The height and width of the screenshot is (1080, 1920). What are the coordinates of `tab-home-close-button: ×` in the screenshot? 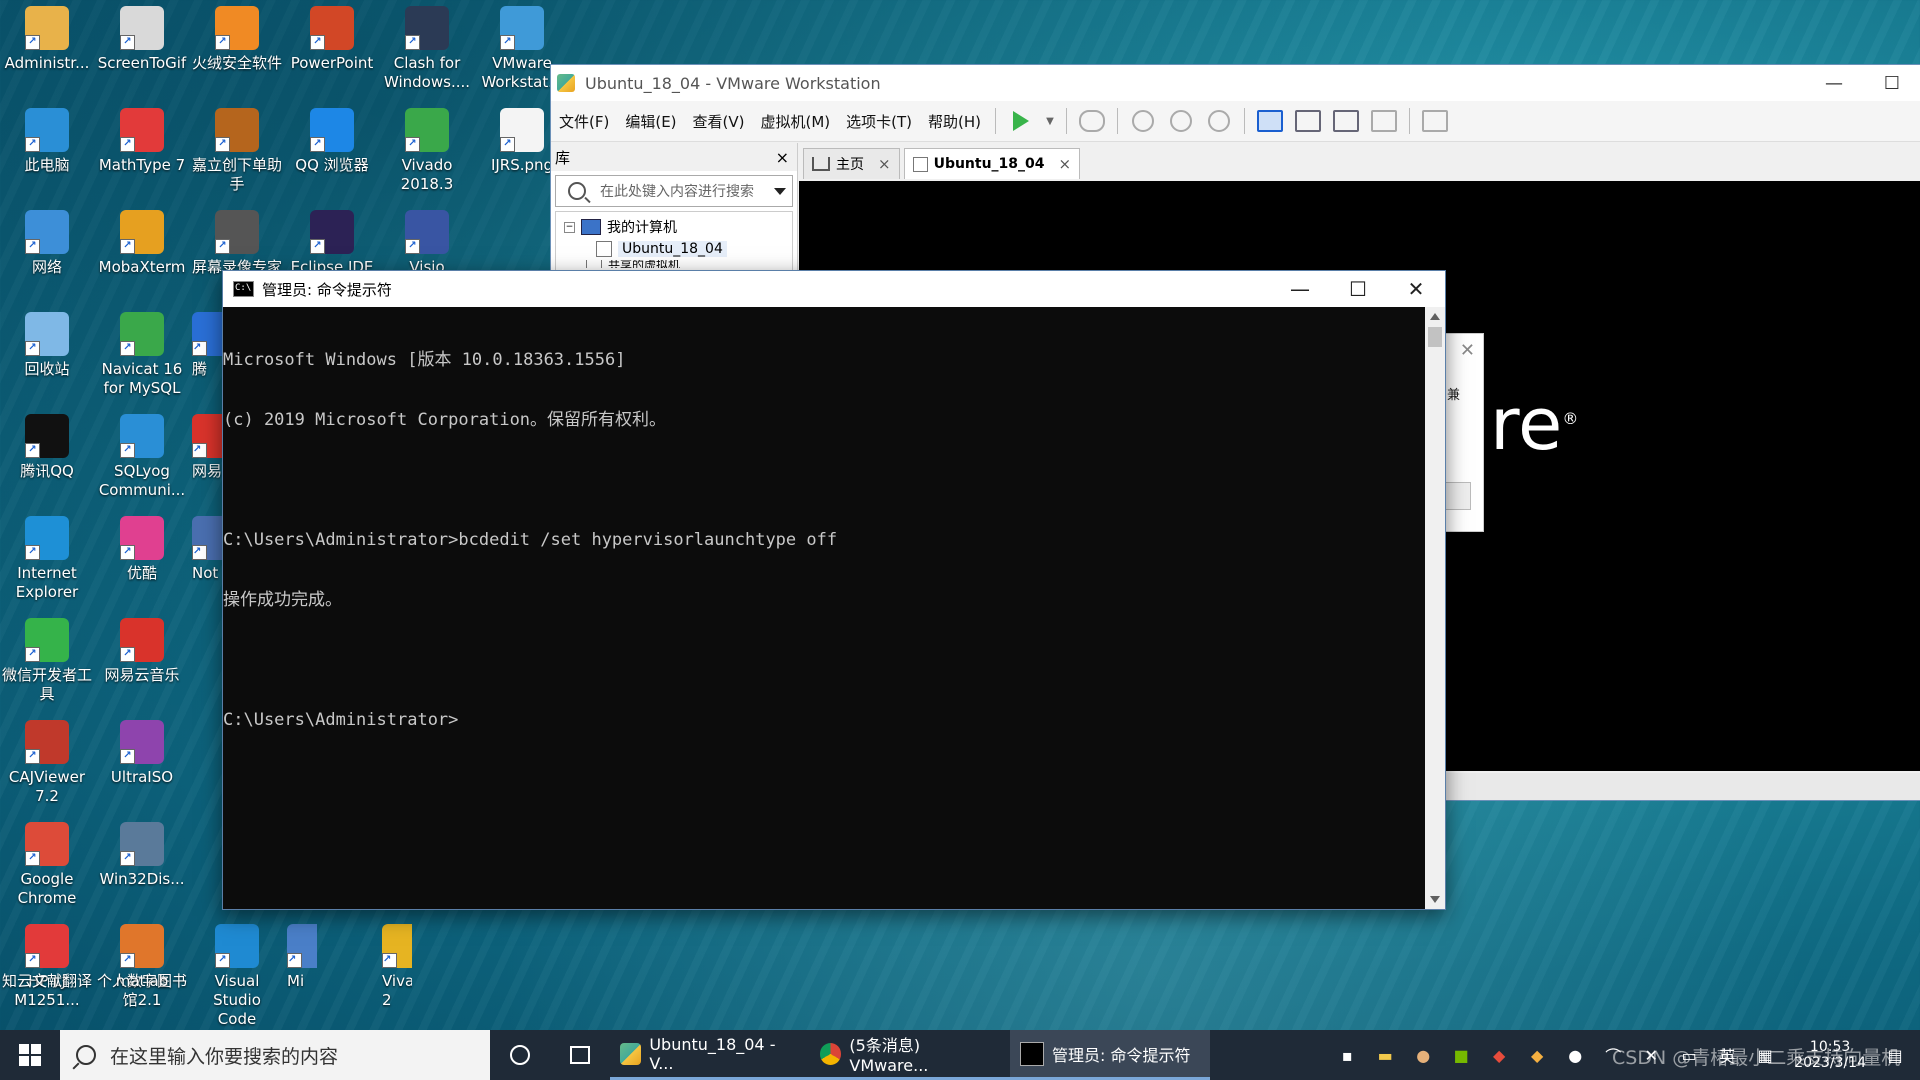 It's located at (884, 164).